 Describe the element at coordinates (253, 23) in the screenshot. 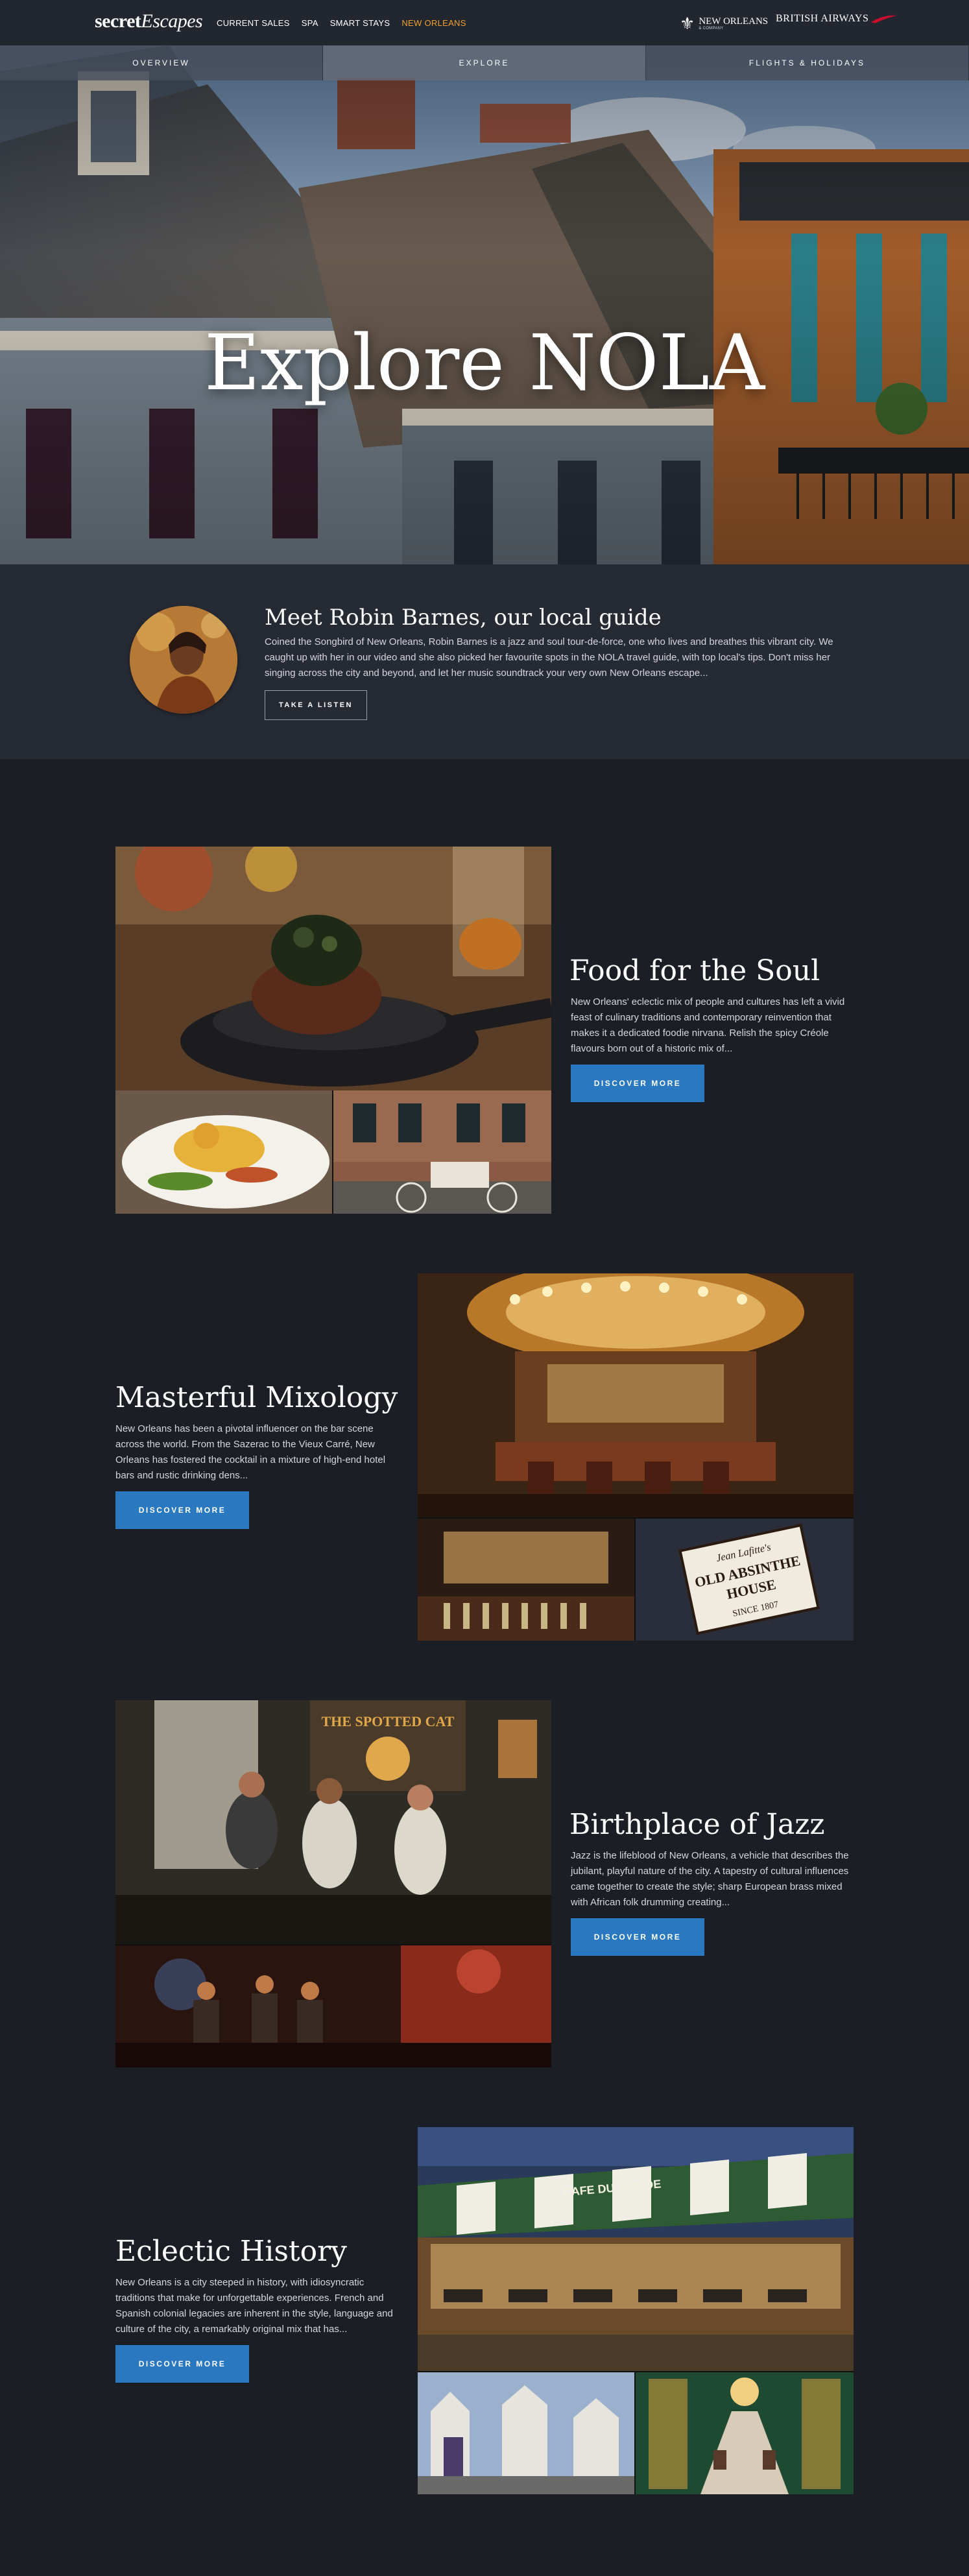

I see `nav-current-sales: CURRENT SALES` at that location.